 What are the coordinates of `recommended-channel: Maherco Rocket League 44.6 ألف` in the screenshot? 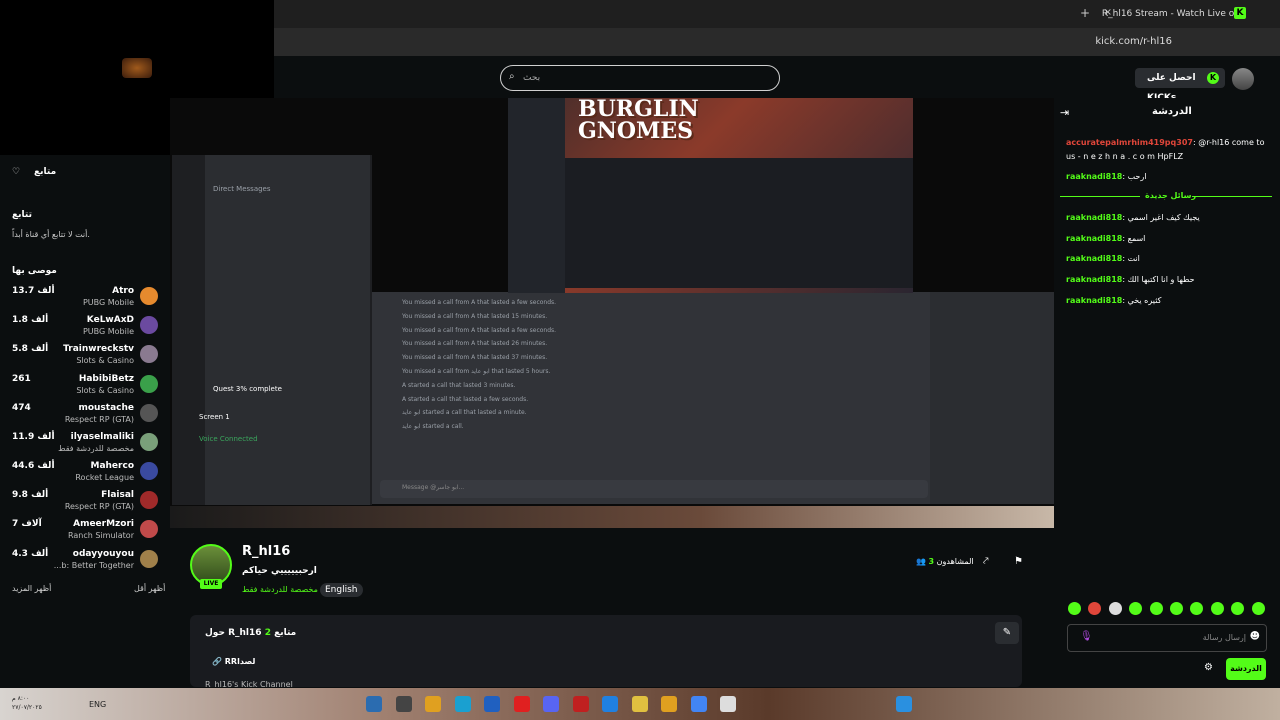 It's located at (85, 474).